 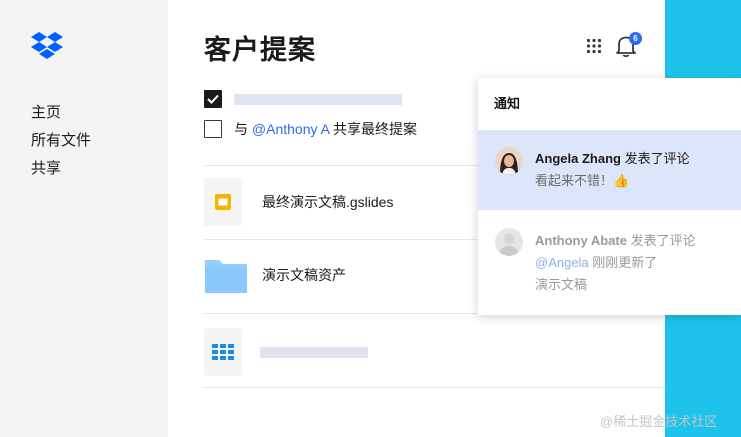 What do you see at coordinates (318, 99) in the screenshot?
I see `task-text-placeholder` at bounding box center [318, 99].